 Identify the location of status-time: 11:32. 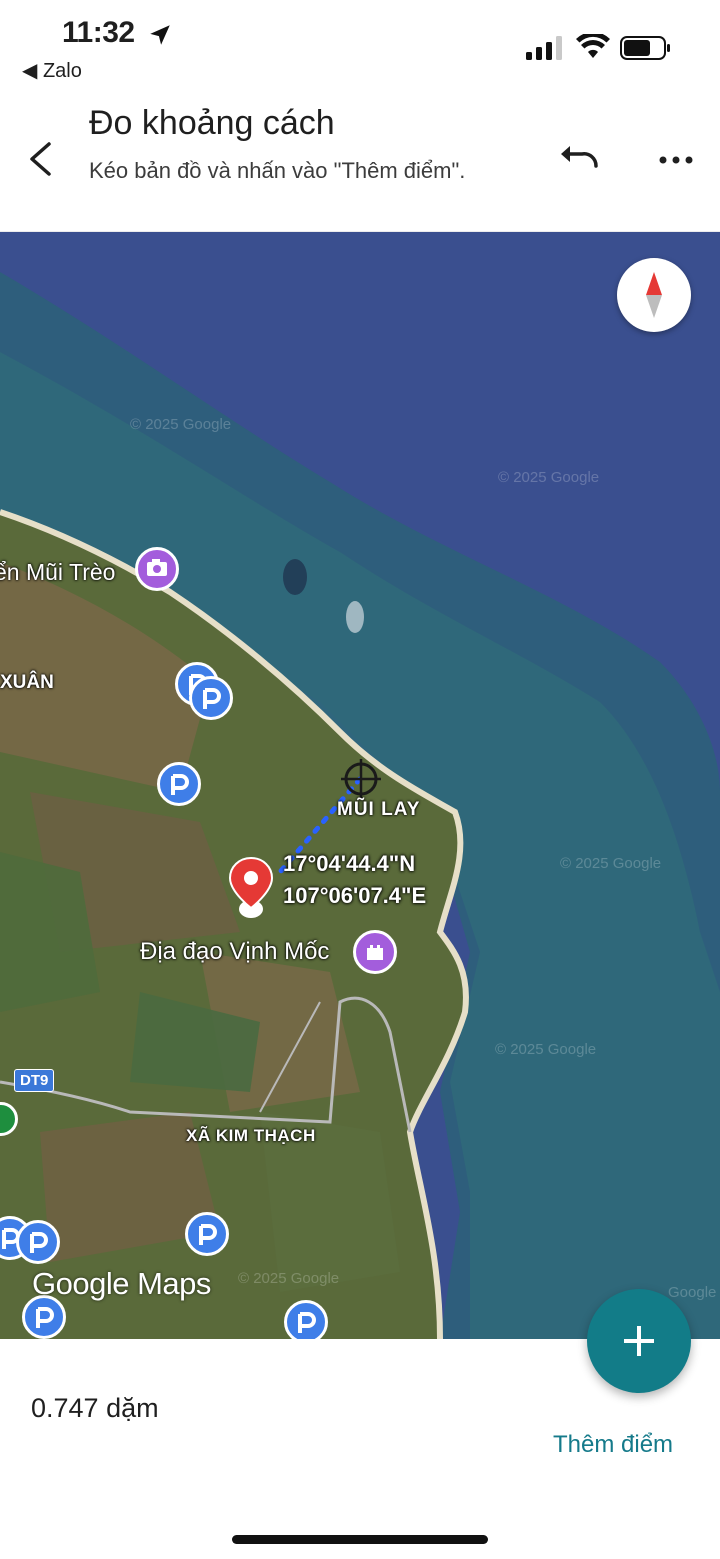
(98, 32).